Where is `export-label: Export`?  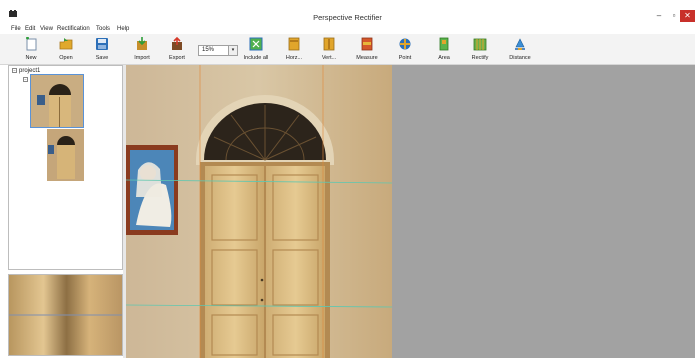 export-label: Export is located at coordinates (177, 58).